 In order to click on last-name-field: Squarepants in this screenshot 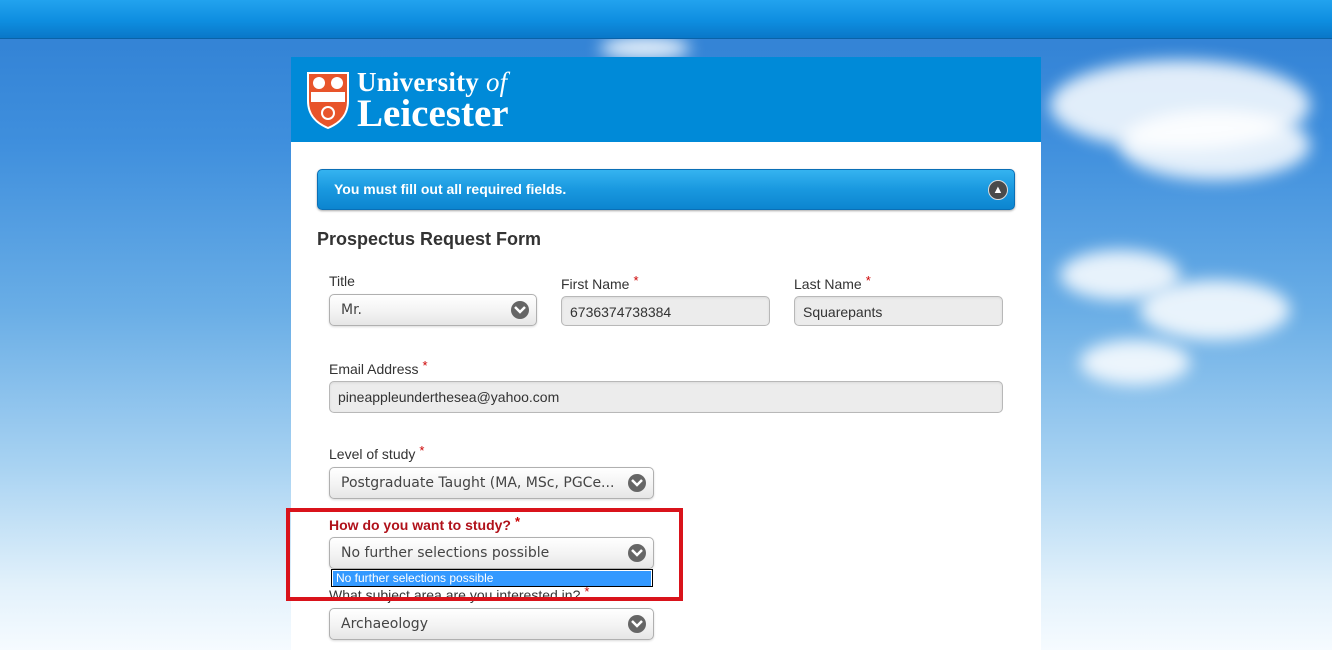, I will do `click(898, 311)`.